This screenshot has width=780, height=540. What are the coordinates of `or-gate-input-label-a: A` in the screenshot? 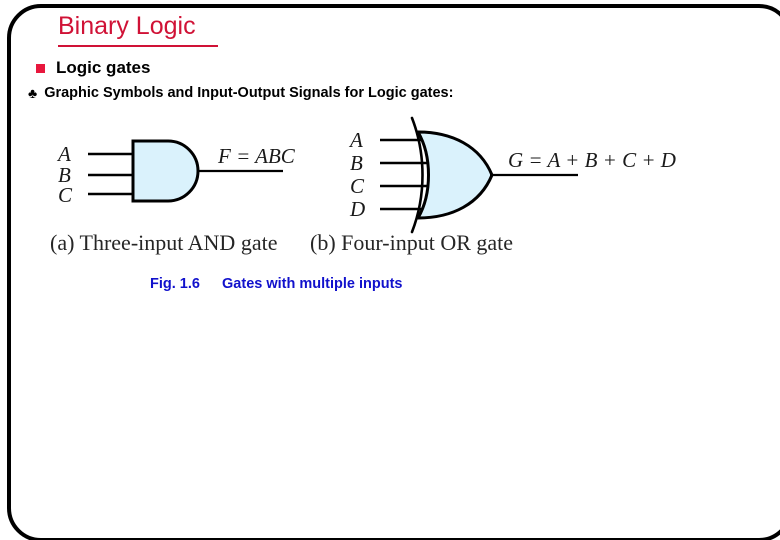 It's located at (355, 140).